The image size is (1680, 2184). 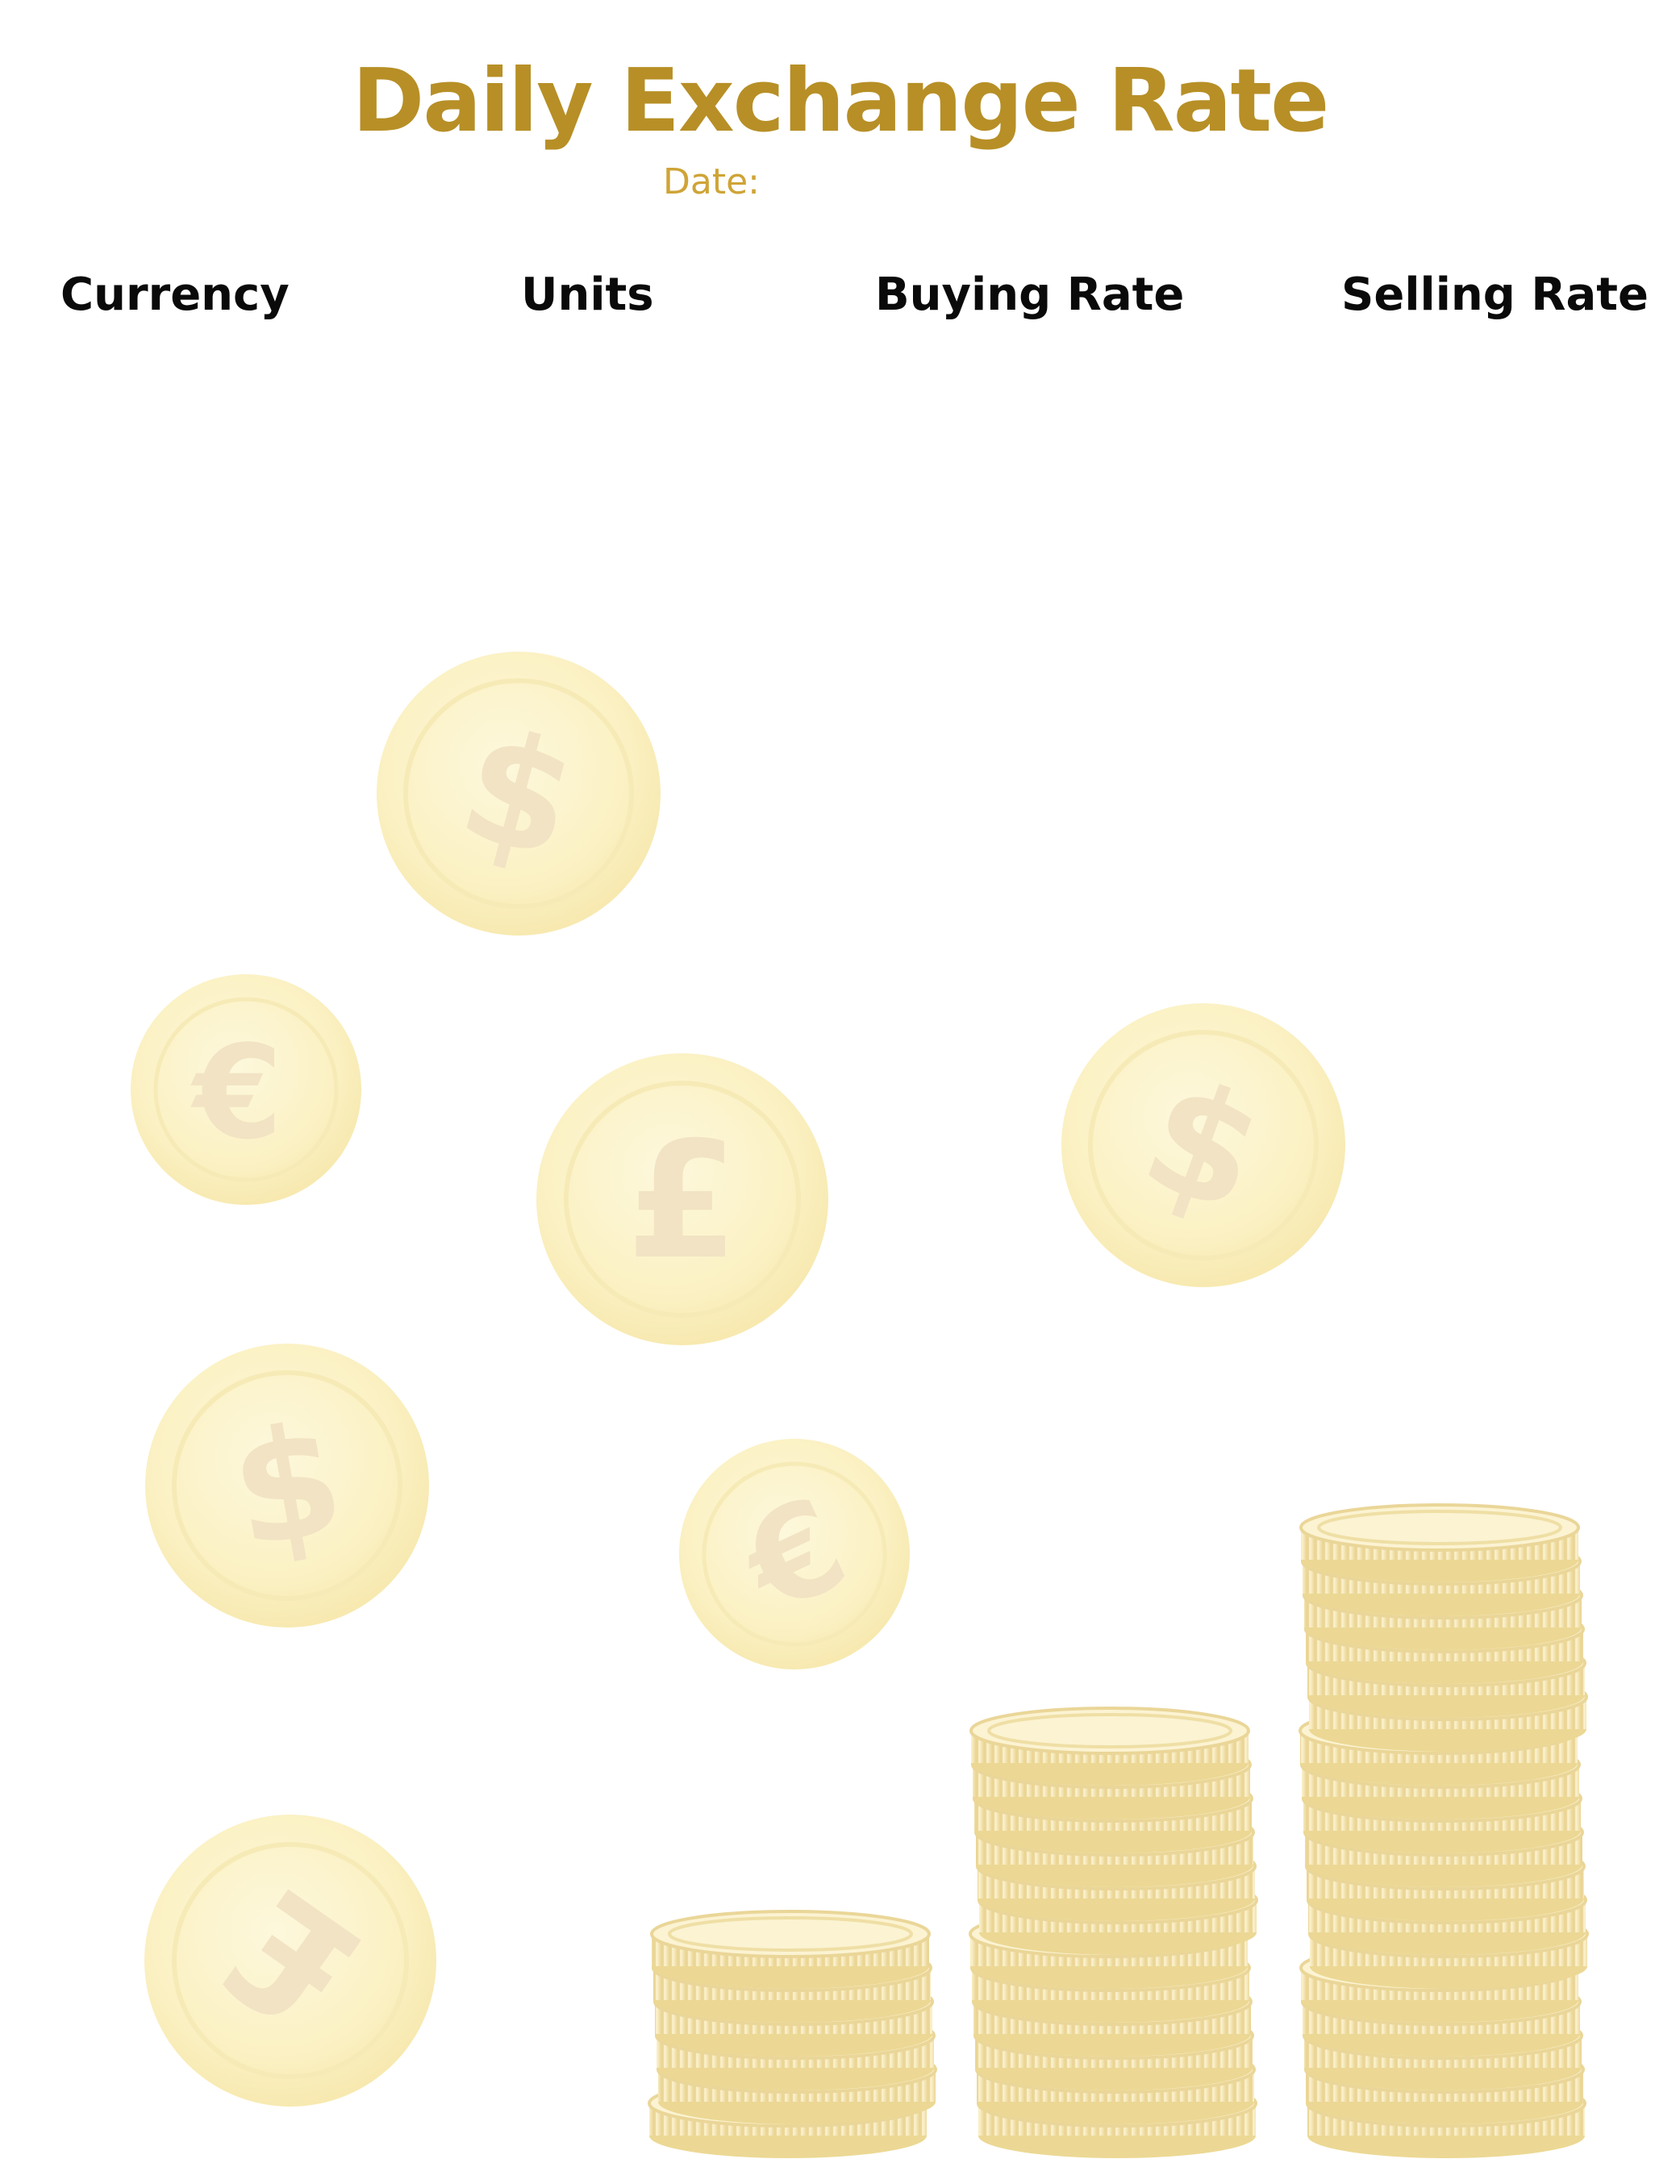 I want to click on coin-symbol: €, so click(x=236, y=1092).